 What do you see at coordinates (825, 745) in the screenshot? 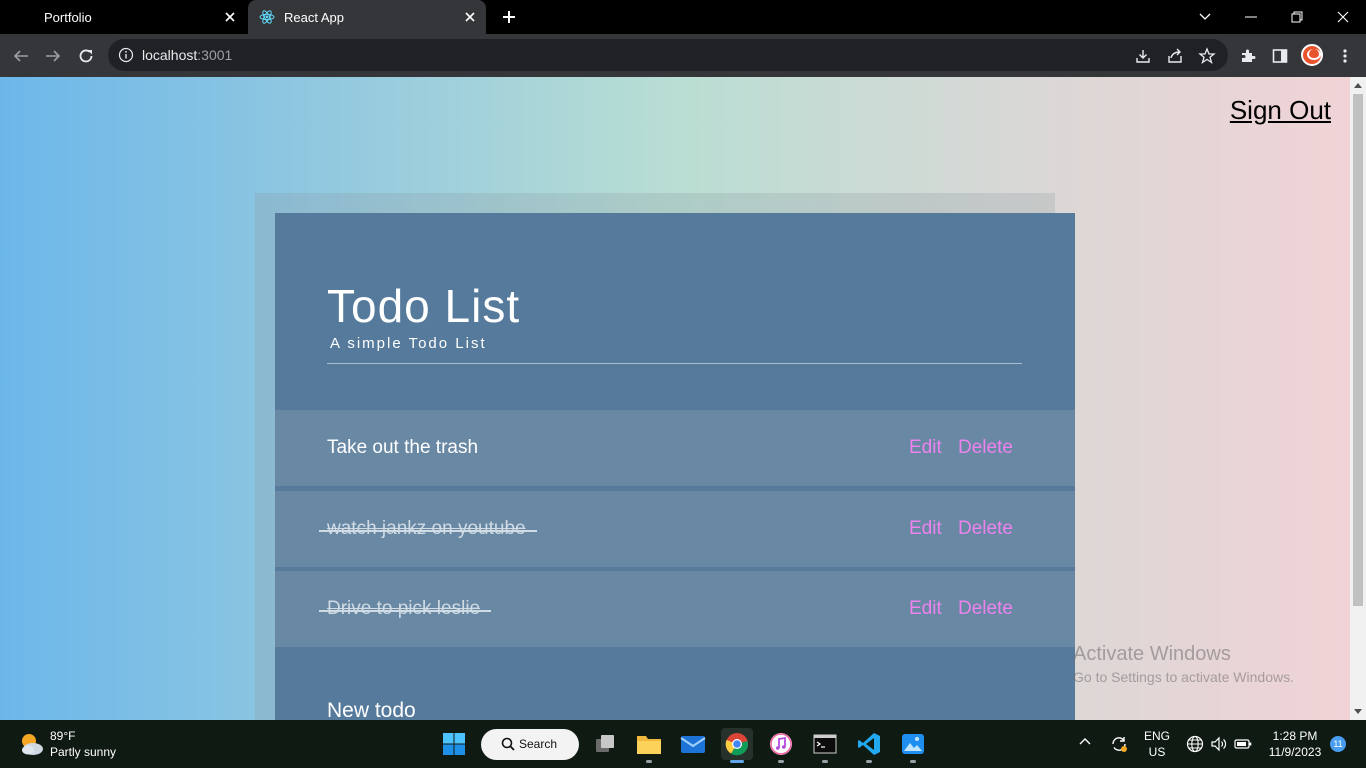
I see `terminal-icon` at bounding box center [825, 745].